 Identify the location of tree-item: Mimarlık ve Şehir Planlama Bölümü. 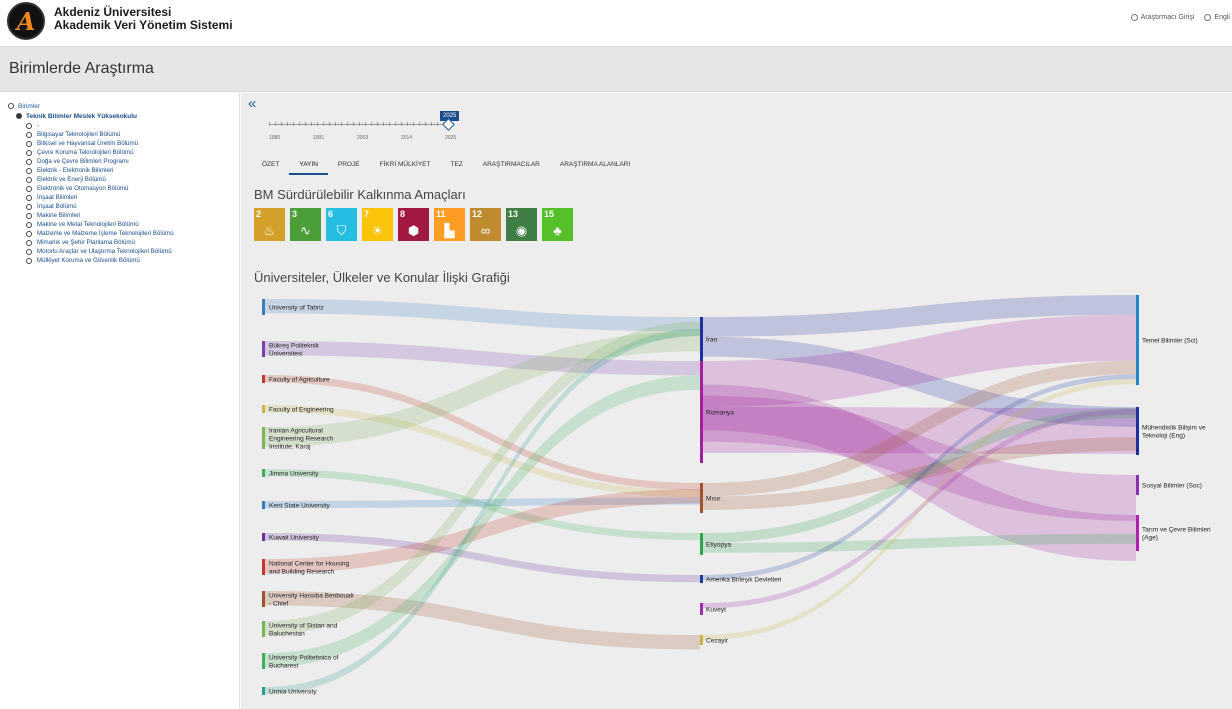
(132, 242).